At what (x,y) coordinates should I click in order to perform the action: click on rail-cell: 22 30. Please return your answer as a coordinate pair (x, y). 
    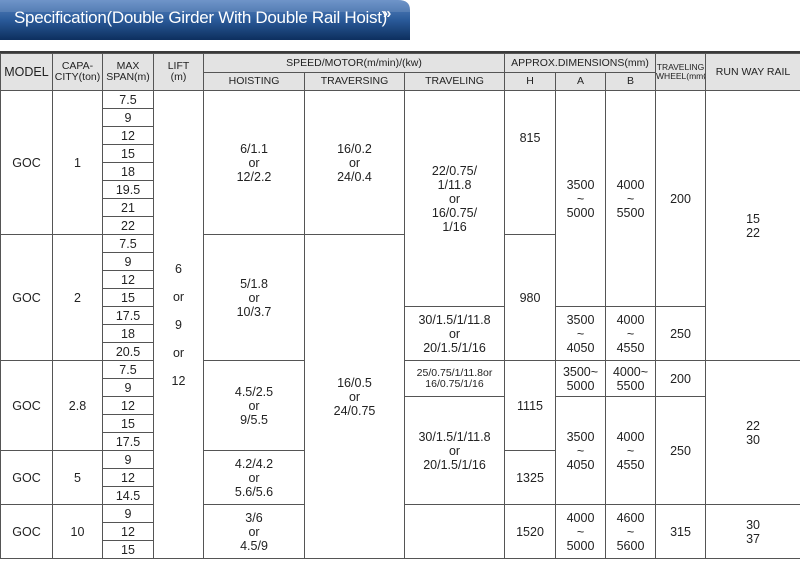
    Looking at the image, I should click on (752, 432).